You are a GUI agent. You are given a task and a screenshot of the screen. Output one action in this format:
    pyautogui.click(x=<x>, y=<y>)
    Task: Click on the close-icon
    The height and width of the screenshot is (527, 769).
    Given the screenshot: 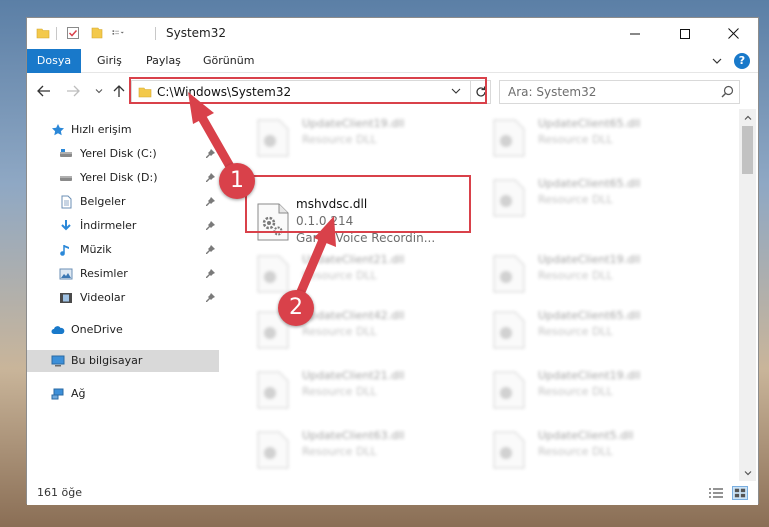 What is the action you would take?
    pyautogui.click(x=733, y=33)
    